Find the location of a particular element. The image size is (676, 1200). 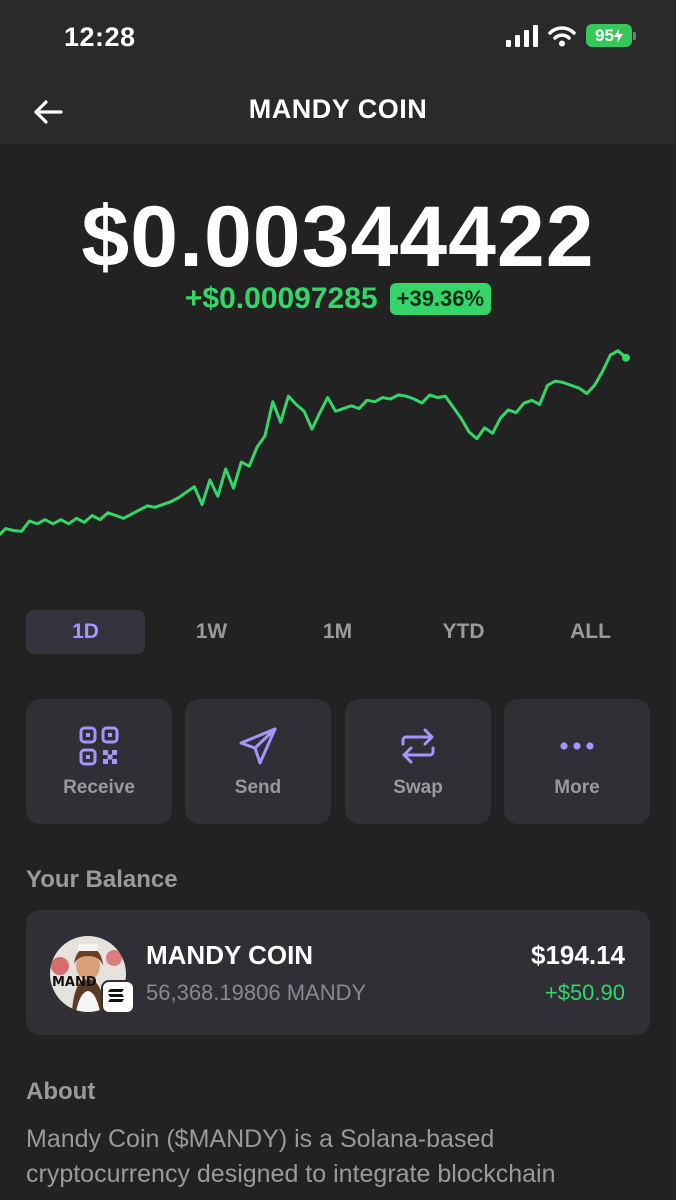

more-dots-icon is located at coordinates (577, 746).